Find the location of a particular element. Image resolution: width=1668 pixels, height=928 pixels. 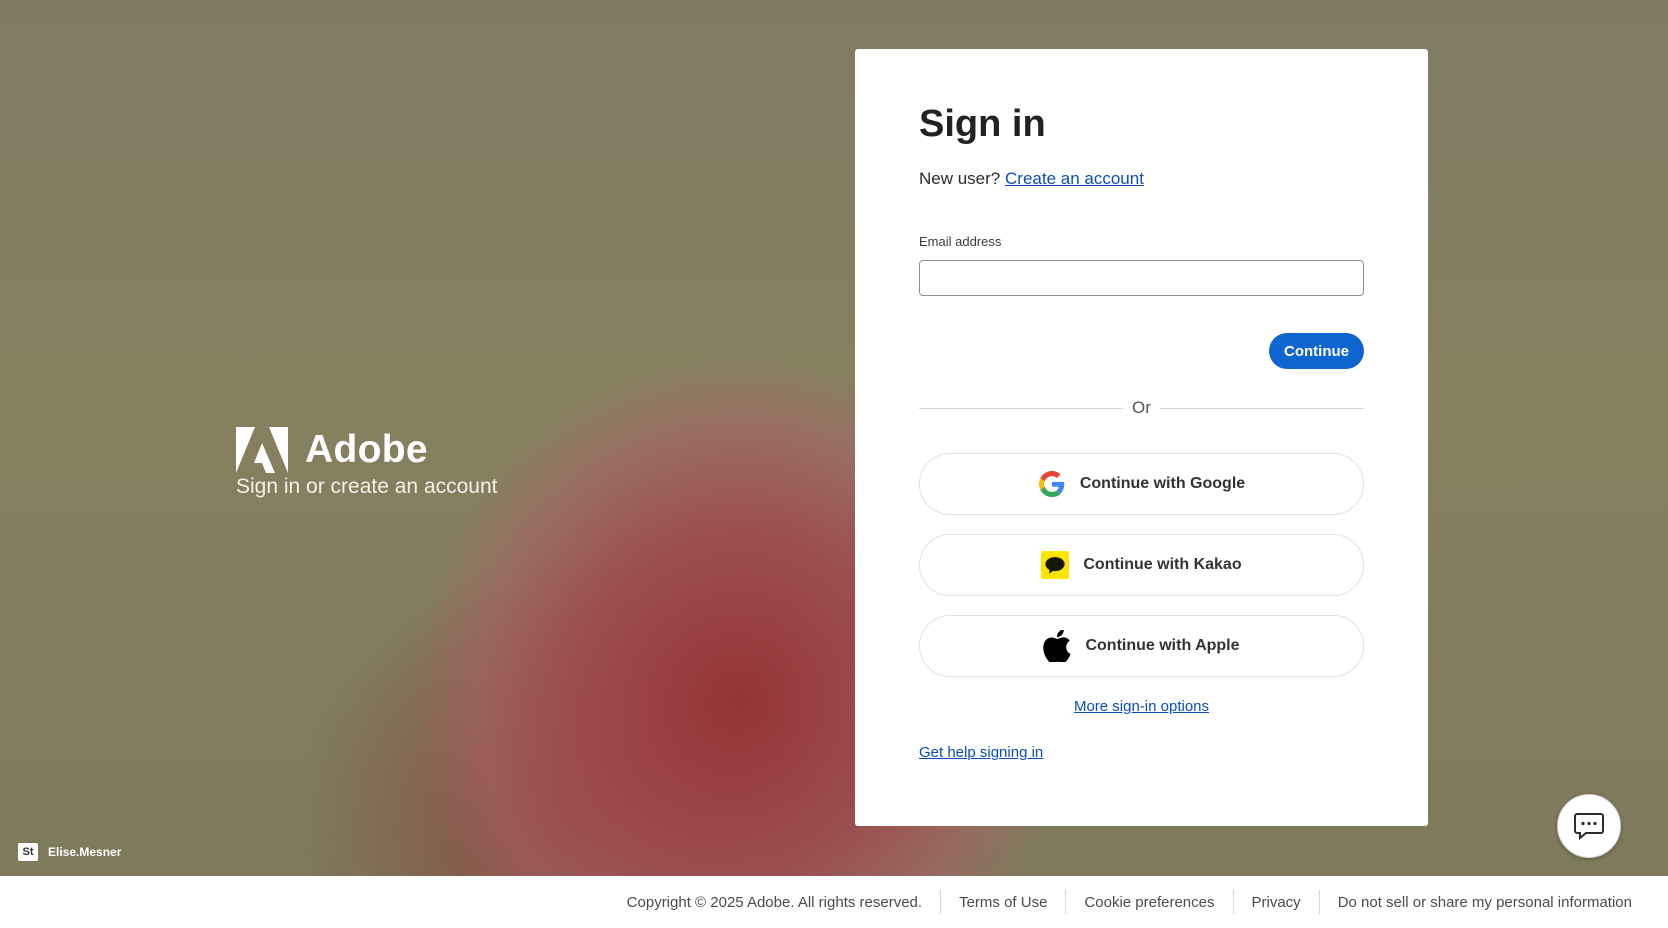

stock-badge-icon: St is located at coordinates (28, 852).